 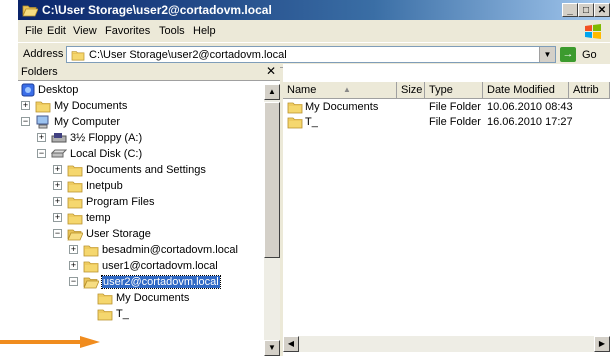 I want to click on menu-bar: File Edit View Favorites Tools Help, so click(x=314, y=31).